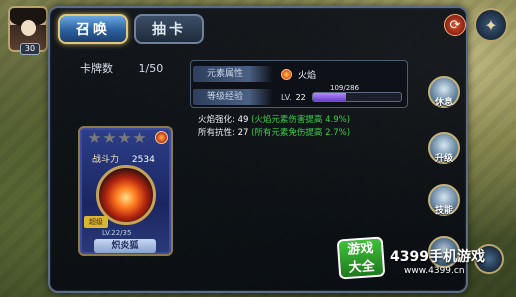  Describe the element at coordinates (117, 138) in the screenshot. I see `card-stars` at that location.